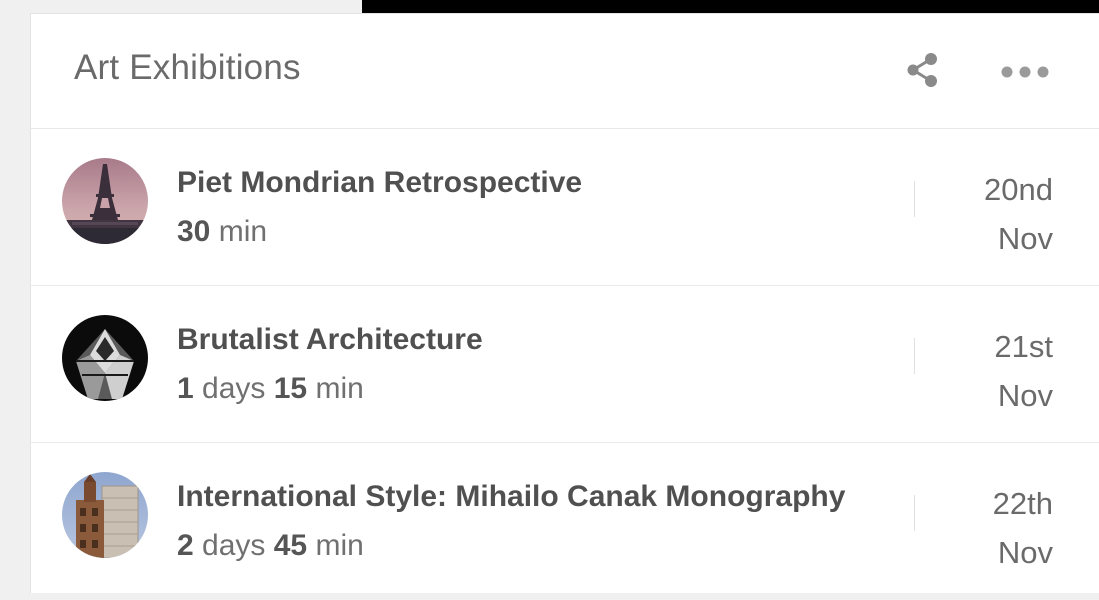 This screenshot has width=1099, height=600. I want to click on share-button, so click(922, 70).